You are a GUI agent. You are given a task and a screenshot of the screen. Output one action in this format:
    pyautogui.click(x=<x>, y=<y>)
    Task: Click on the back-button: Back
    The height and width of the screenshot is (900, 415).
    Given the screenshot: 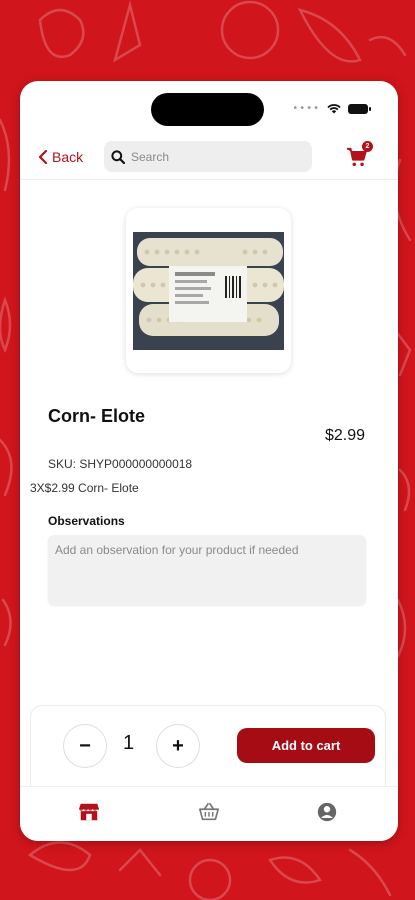 What is the action you would take?
    pyautogui.click(x=60, y=157)
    